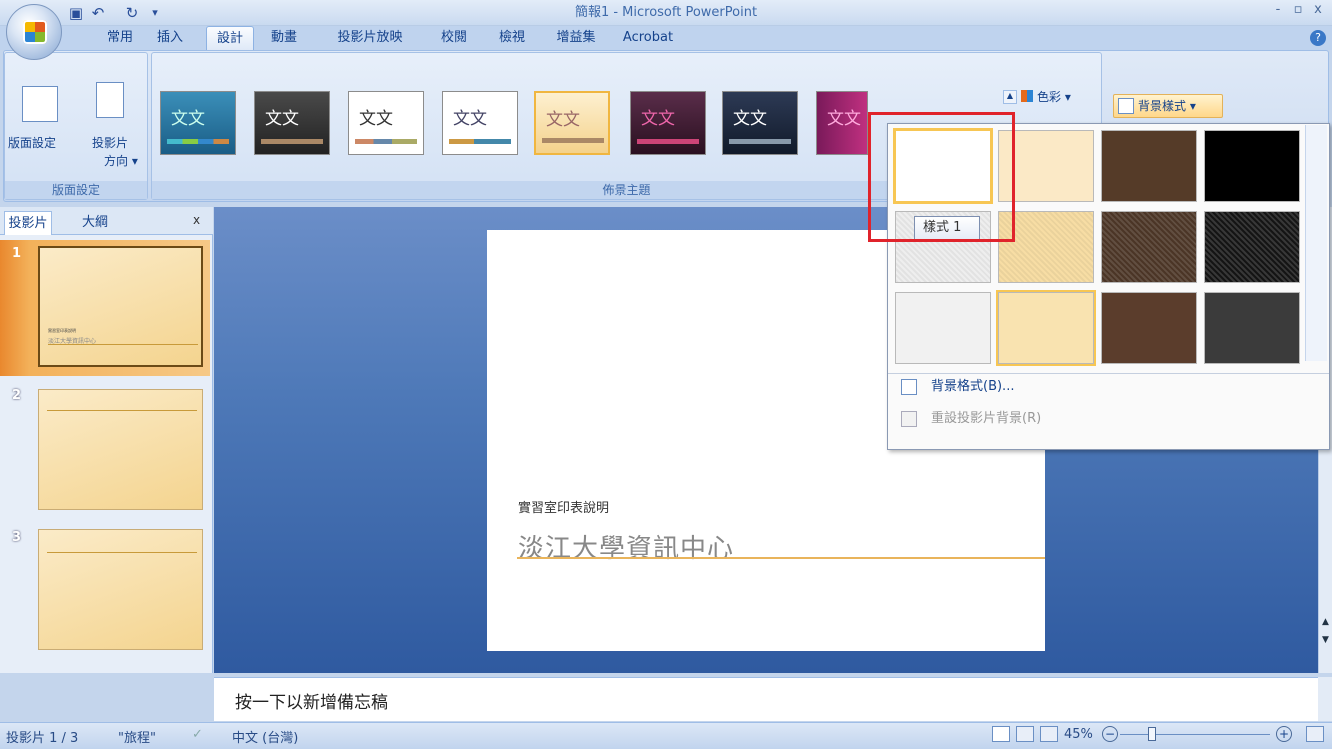  Describe the element at coordinates (512, 38) in the screenshot. I see `tab-view: 檢視` at that location.